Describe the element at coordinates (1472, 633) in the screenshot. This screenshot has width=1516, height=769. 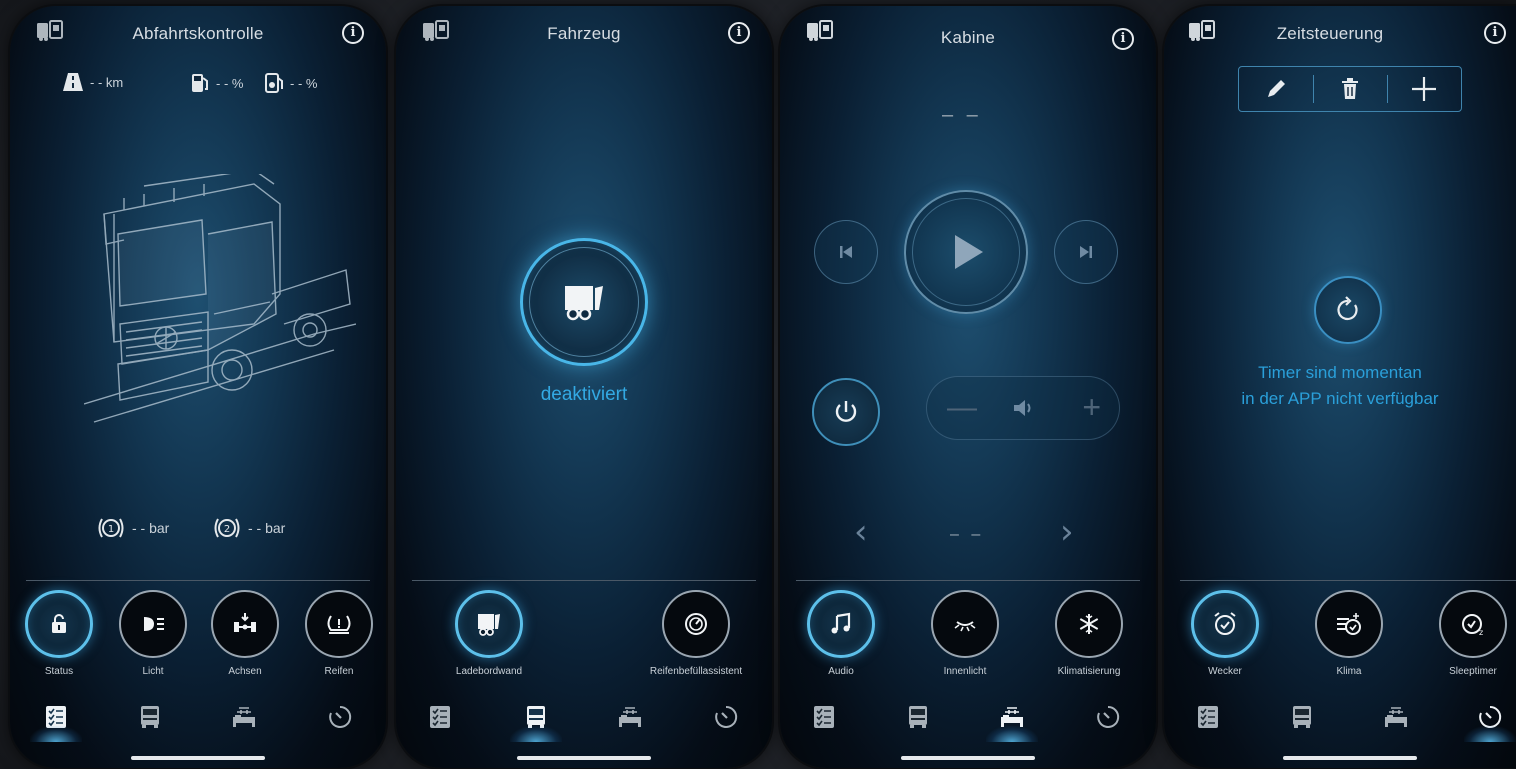
I see `feature-sleeptimer: z Sleeptimer` at that location.